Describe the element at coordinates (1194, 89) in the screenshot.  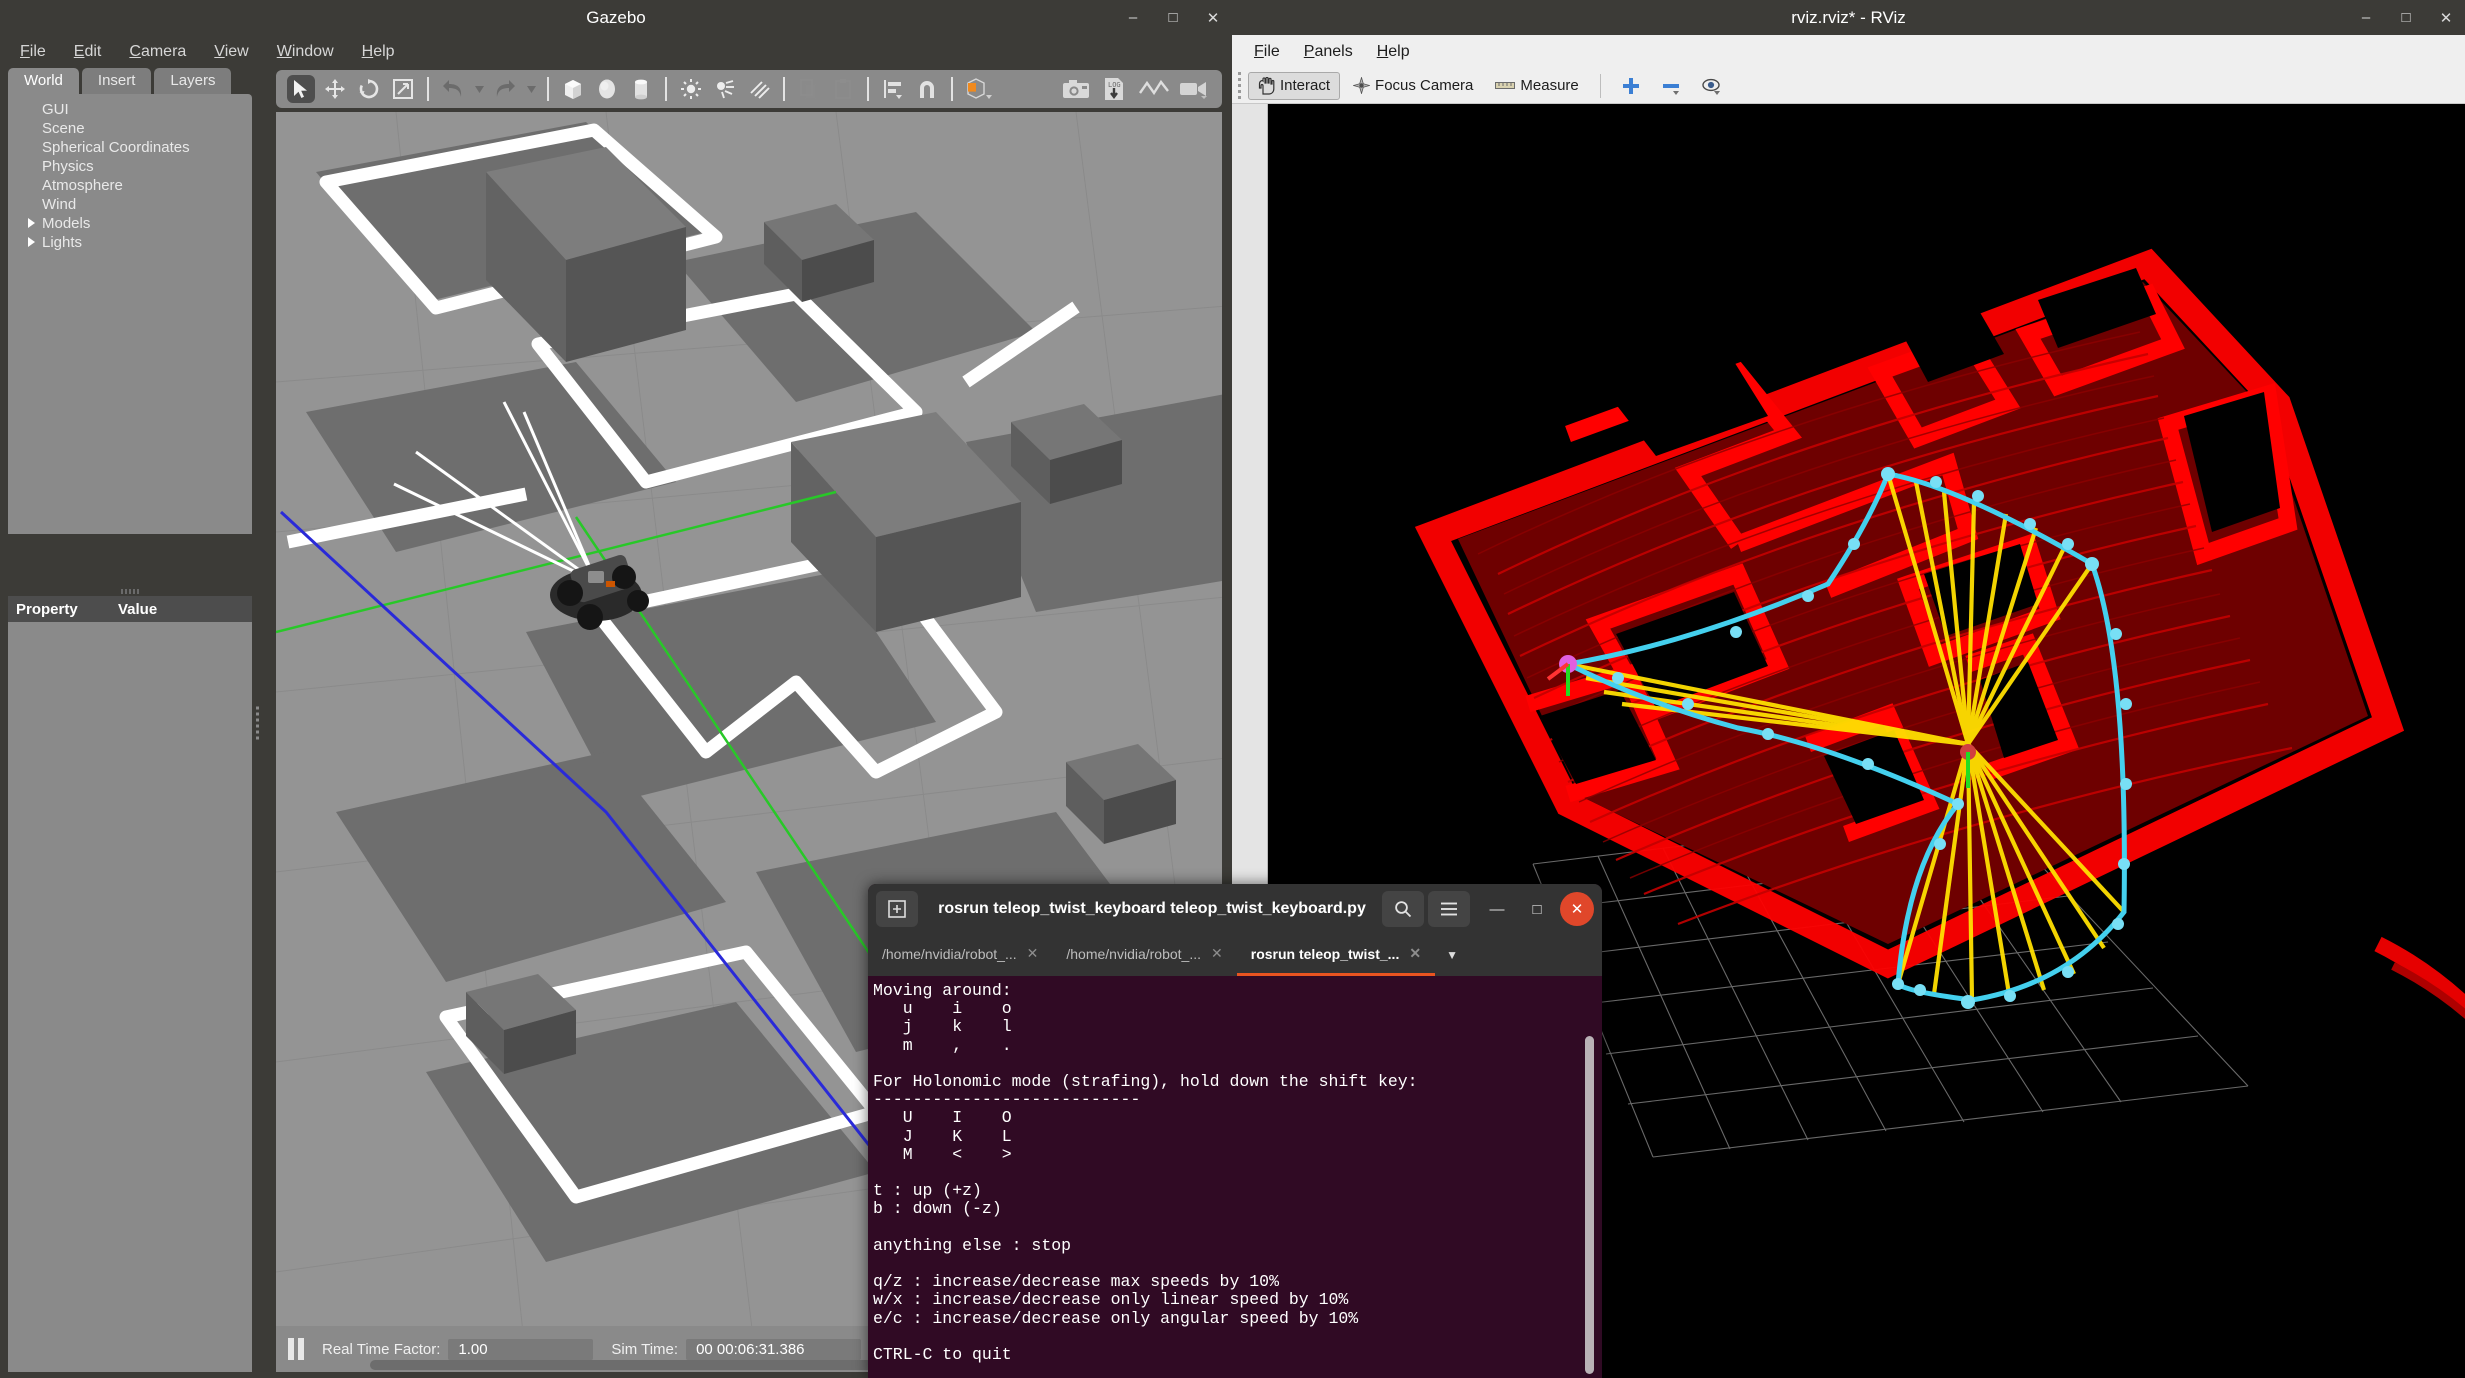
I see `record-video-icon` at that location.